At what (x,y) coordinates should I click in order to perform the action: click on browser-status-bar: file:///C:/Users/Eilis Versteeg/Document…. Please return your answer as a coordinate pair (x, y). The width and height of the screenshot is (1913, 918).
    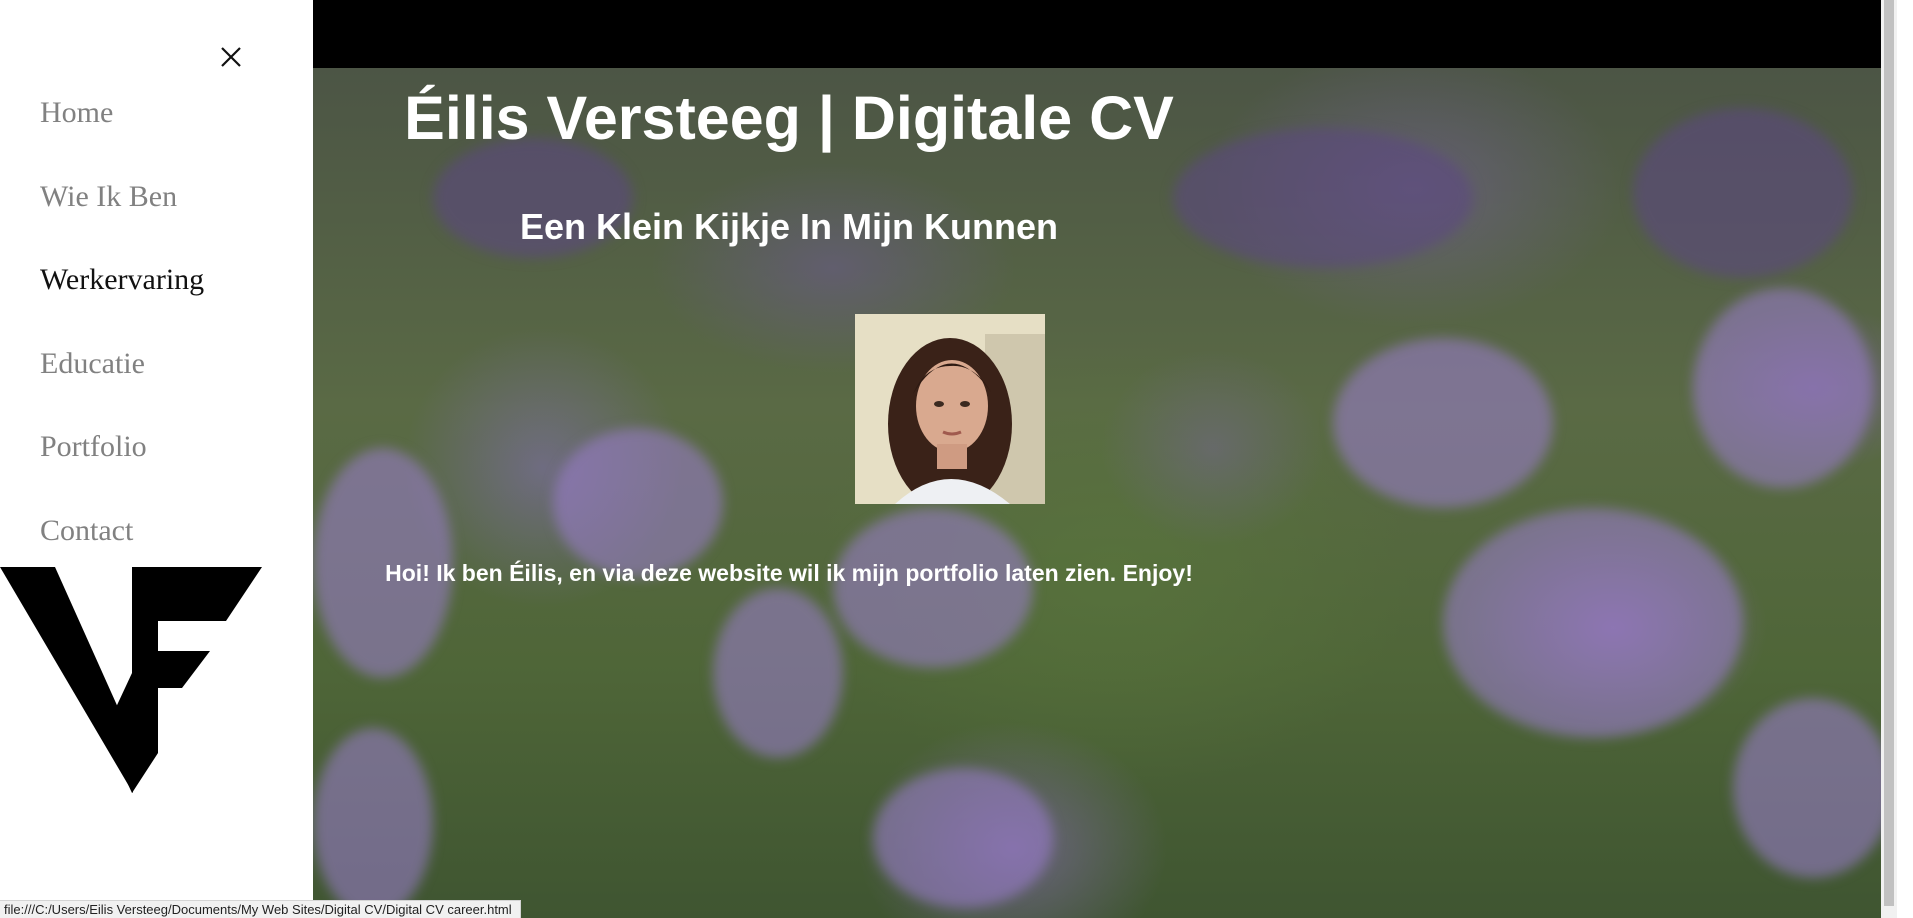
    Looking at the image, I should click on (260, 909).